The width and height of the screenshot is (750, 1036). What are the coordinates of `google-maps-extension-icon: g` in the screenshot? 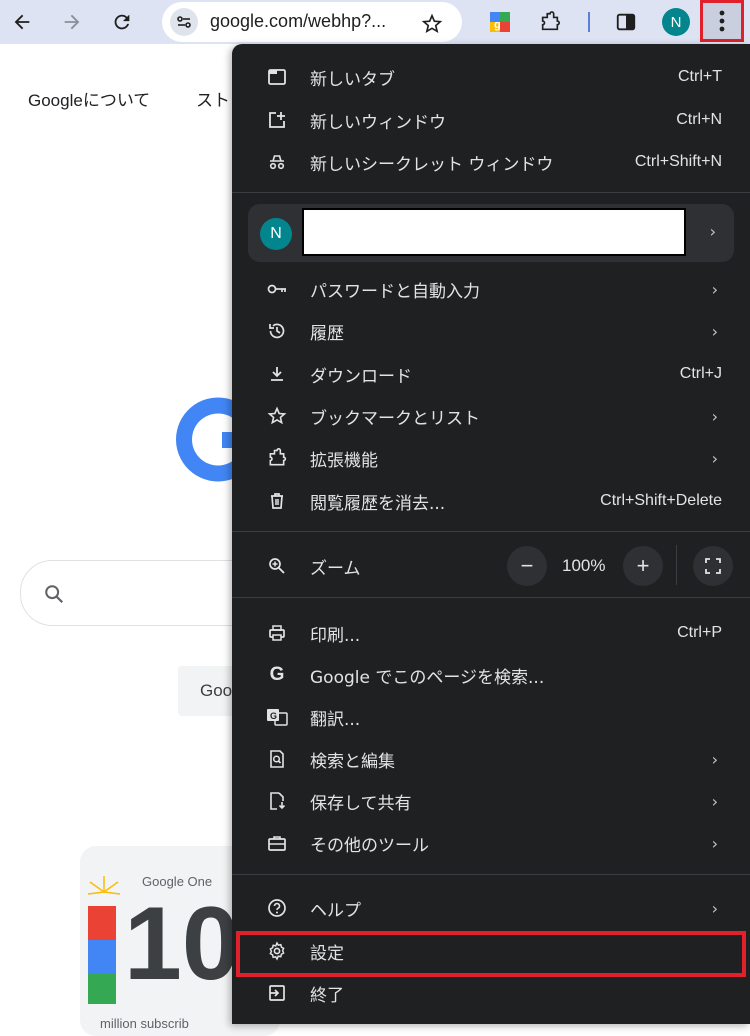 It's located at (500, 22).